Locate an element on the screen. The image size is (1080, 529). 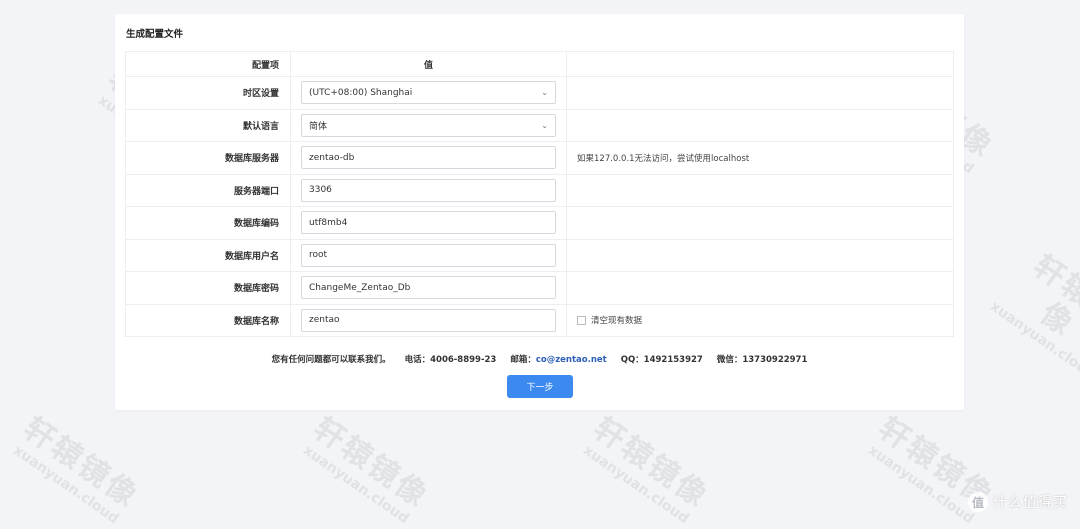
language-value: 简体 is located at coordinates (318, 126).